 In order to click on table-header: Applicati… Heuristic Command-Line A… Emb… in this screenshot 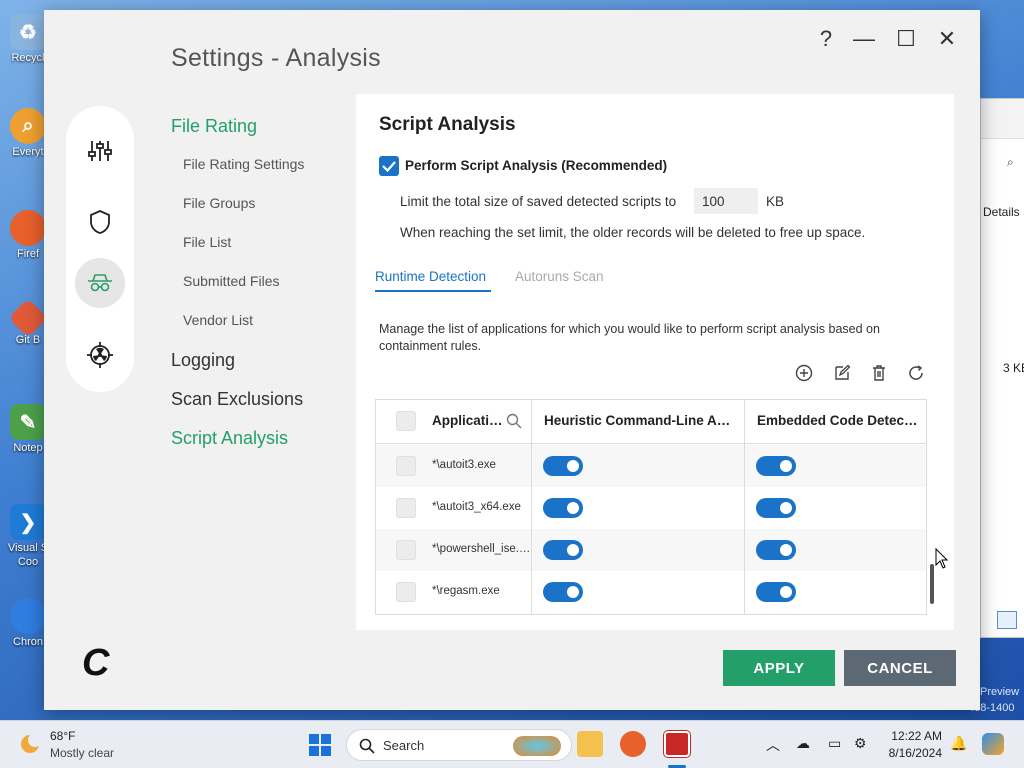, I will do `click(651, 422)`.